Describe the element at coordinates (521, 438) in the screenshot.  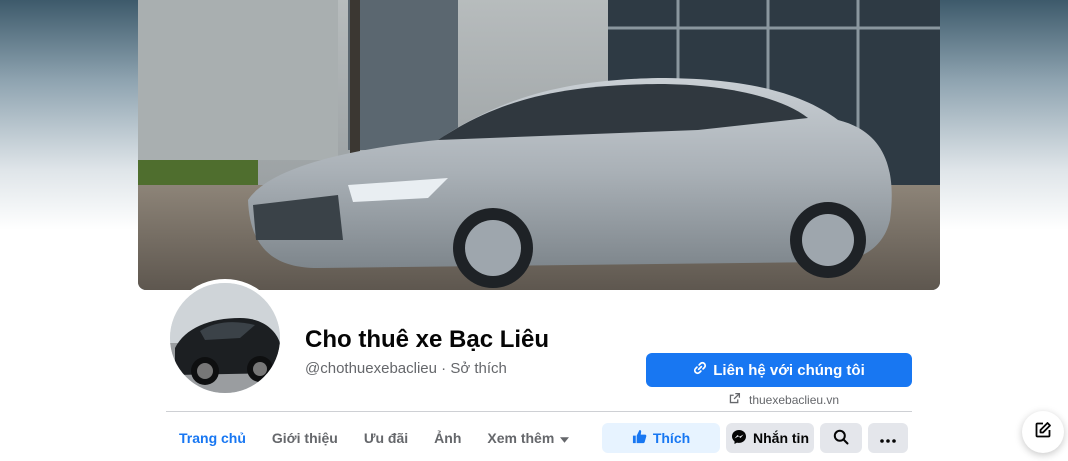
I see `see-more-label: Xem thêm` at that location.